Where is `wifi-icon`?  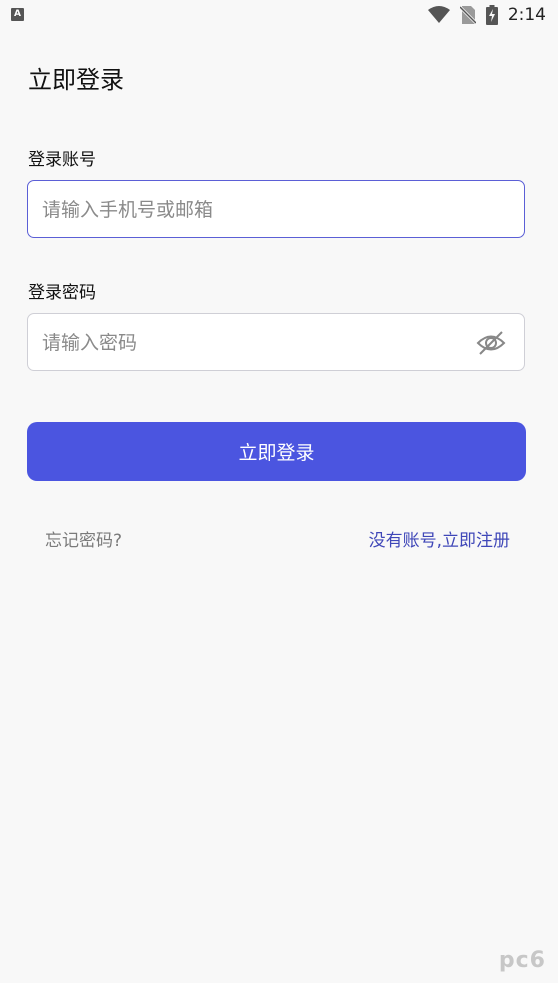 wifi-icon is located at coordinates (438, 14).